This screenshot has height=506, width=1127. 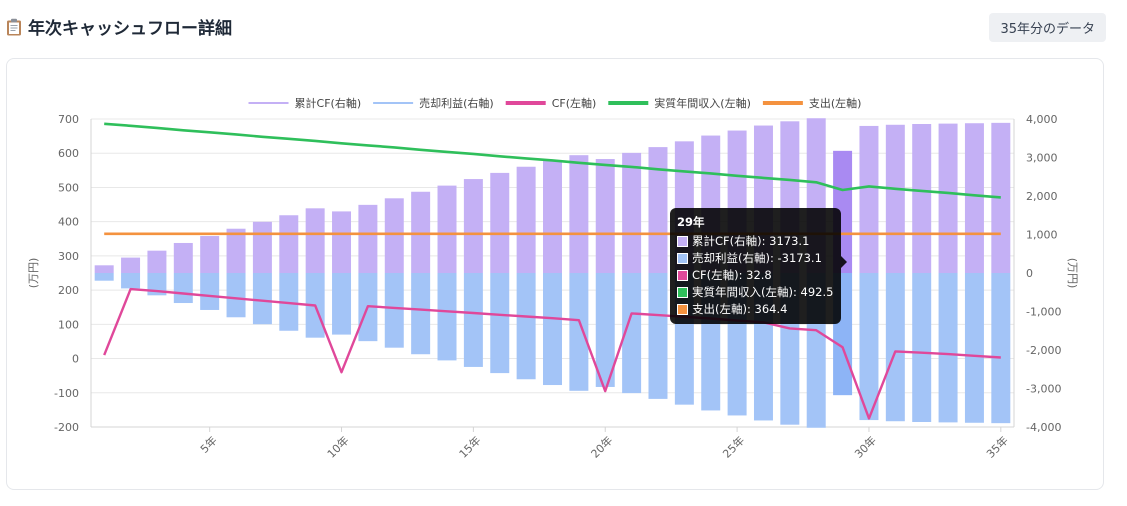 What do you see at coordinates (68, 324) in the screenshot?
I see `y-left-tick-label: 100` at bounding box center [68, 324].